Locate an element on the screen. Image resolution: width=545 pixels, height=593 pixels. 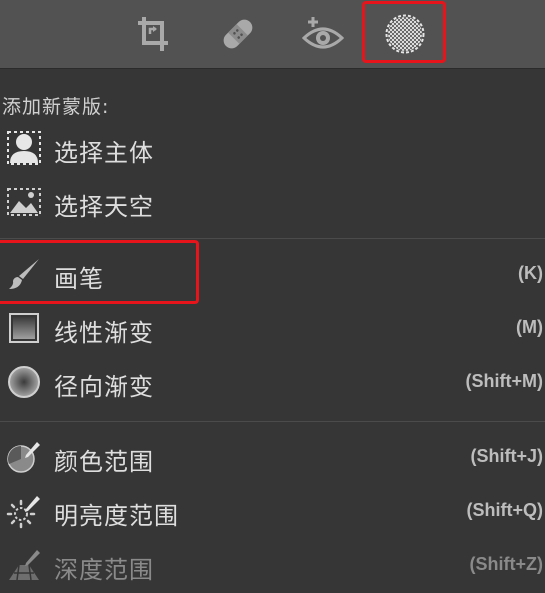
luminance-range-icon is located at coordinates (23, 512).